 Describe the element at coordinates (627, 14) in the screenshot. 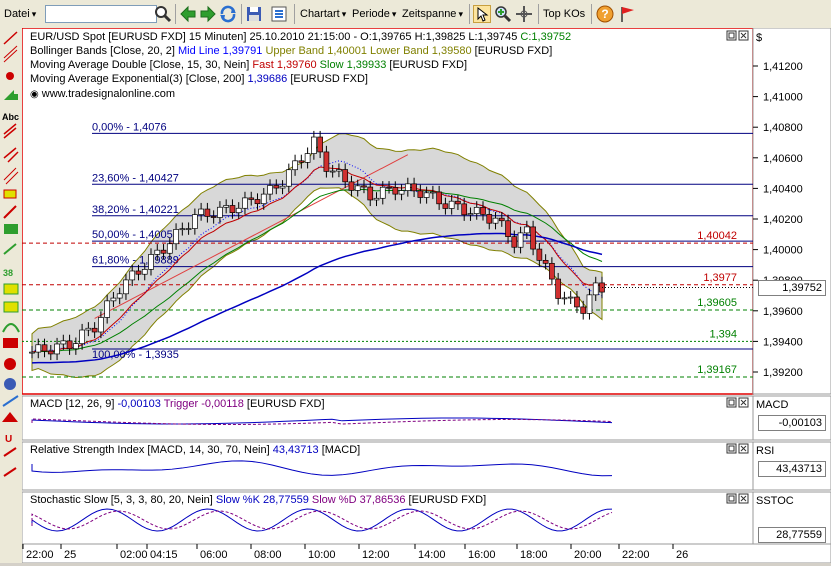

I see `flag-icon` at that location.